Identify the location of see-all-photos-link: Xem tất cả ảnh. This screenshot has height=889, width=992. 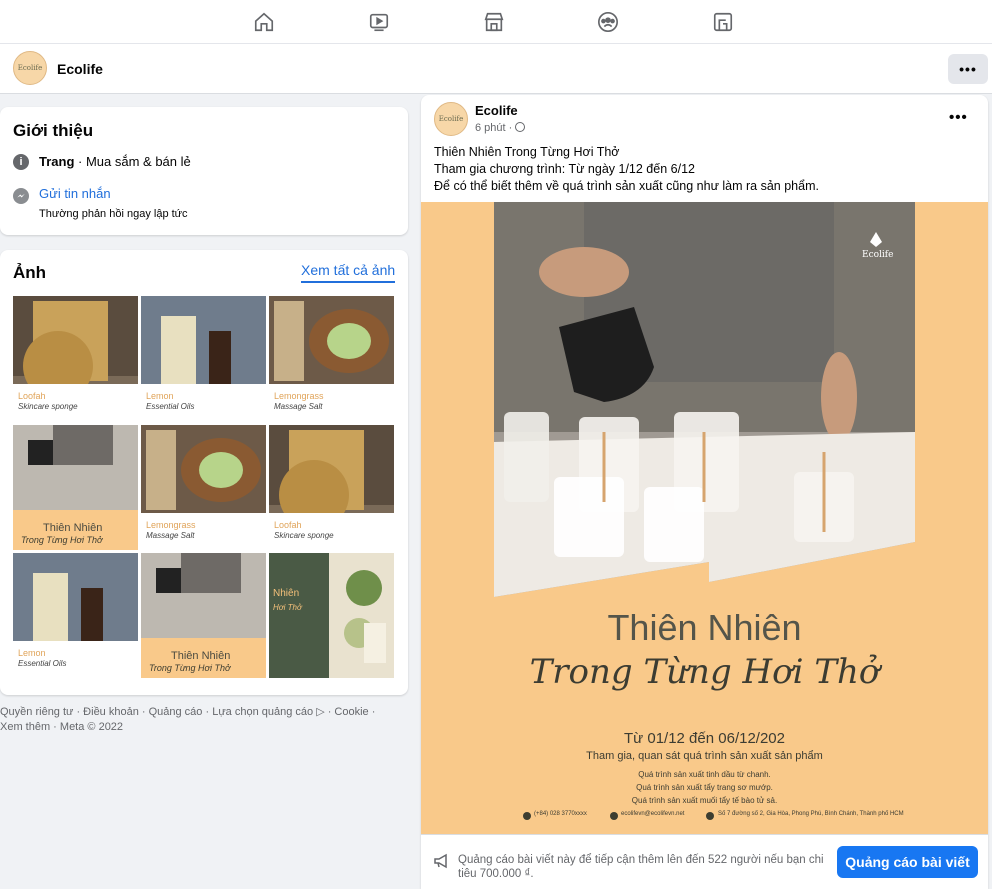
(348, 272).